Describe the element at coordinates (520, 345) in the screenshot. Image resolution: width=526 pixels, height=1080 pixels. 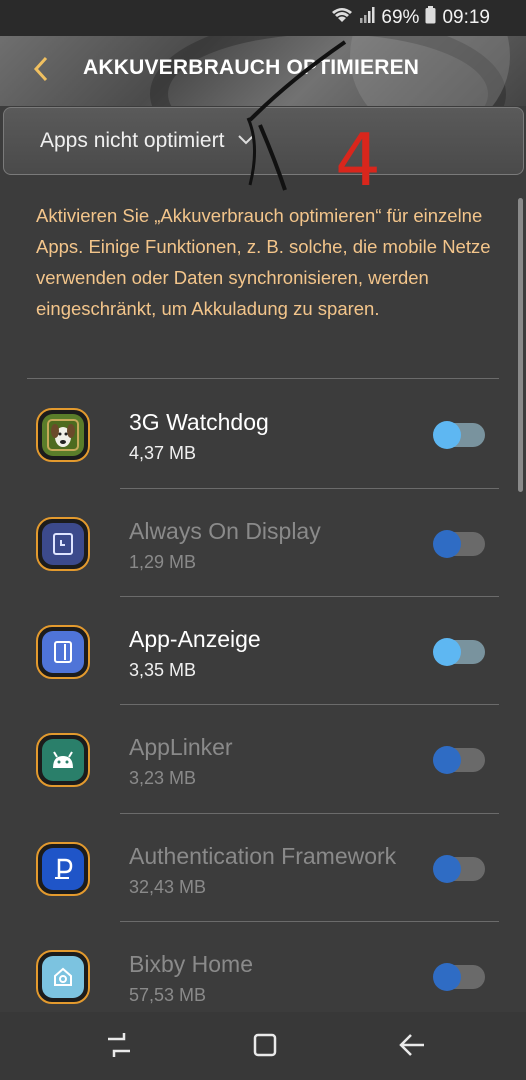
I see `scrollbar` at that location.